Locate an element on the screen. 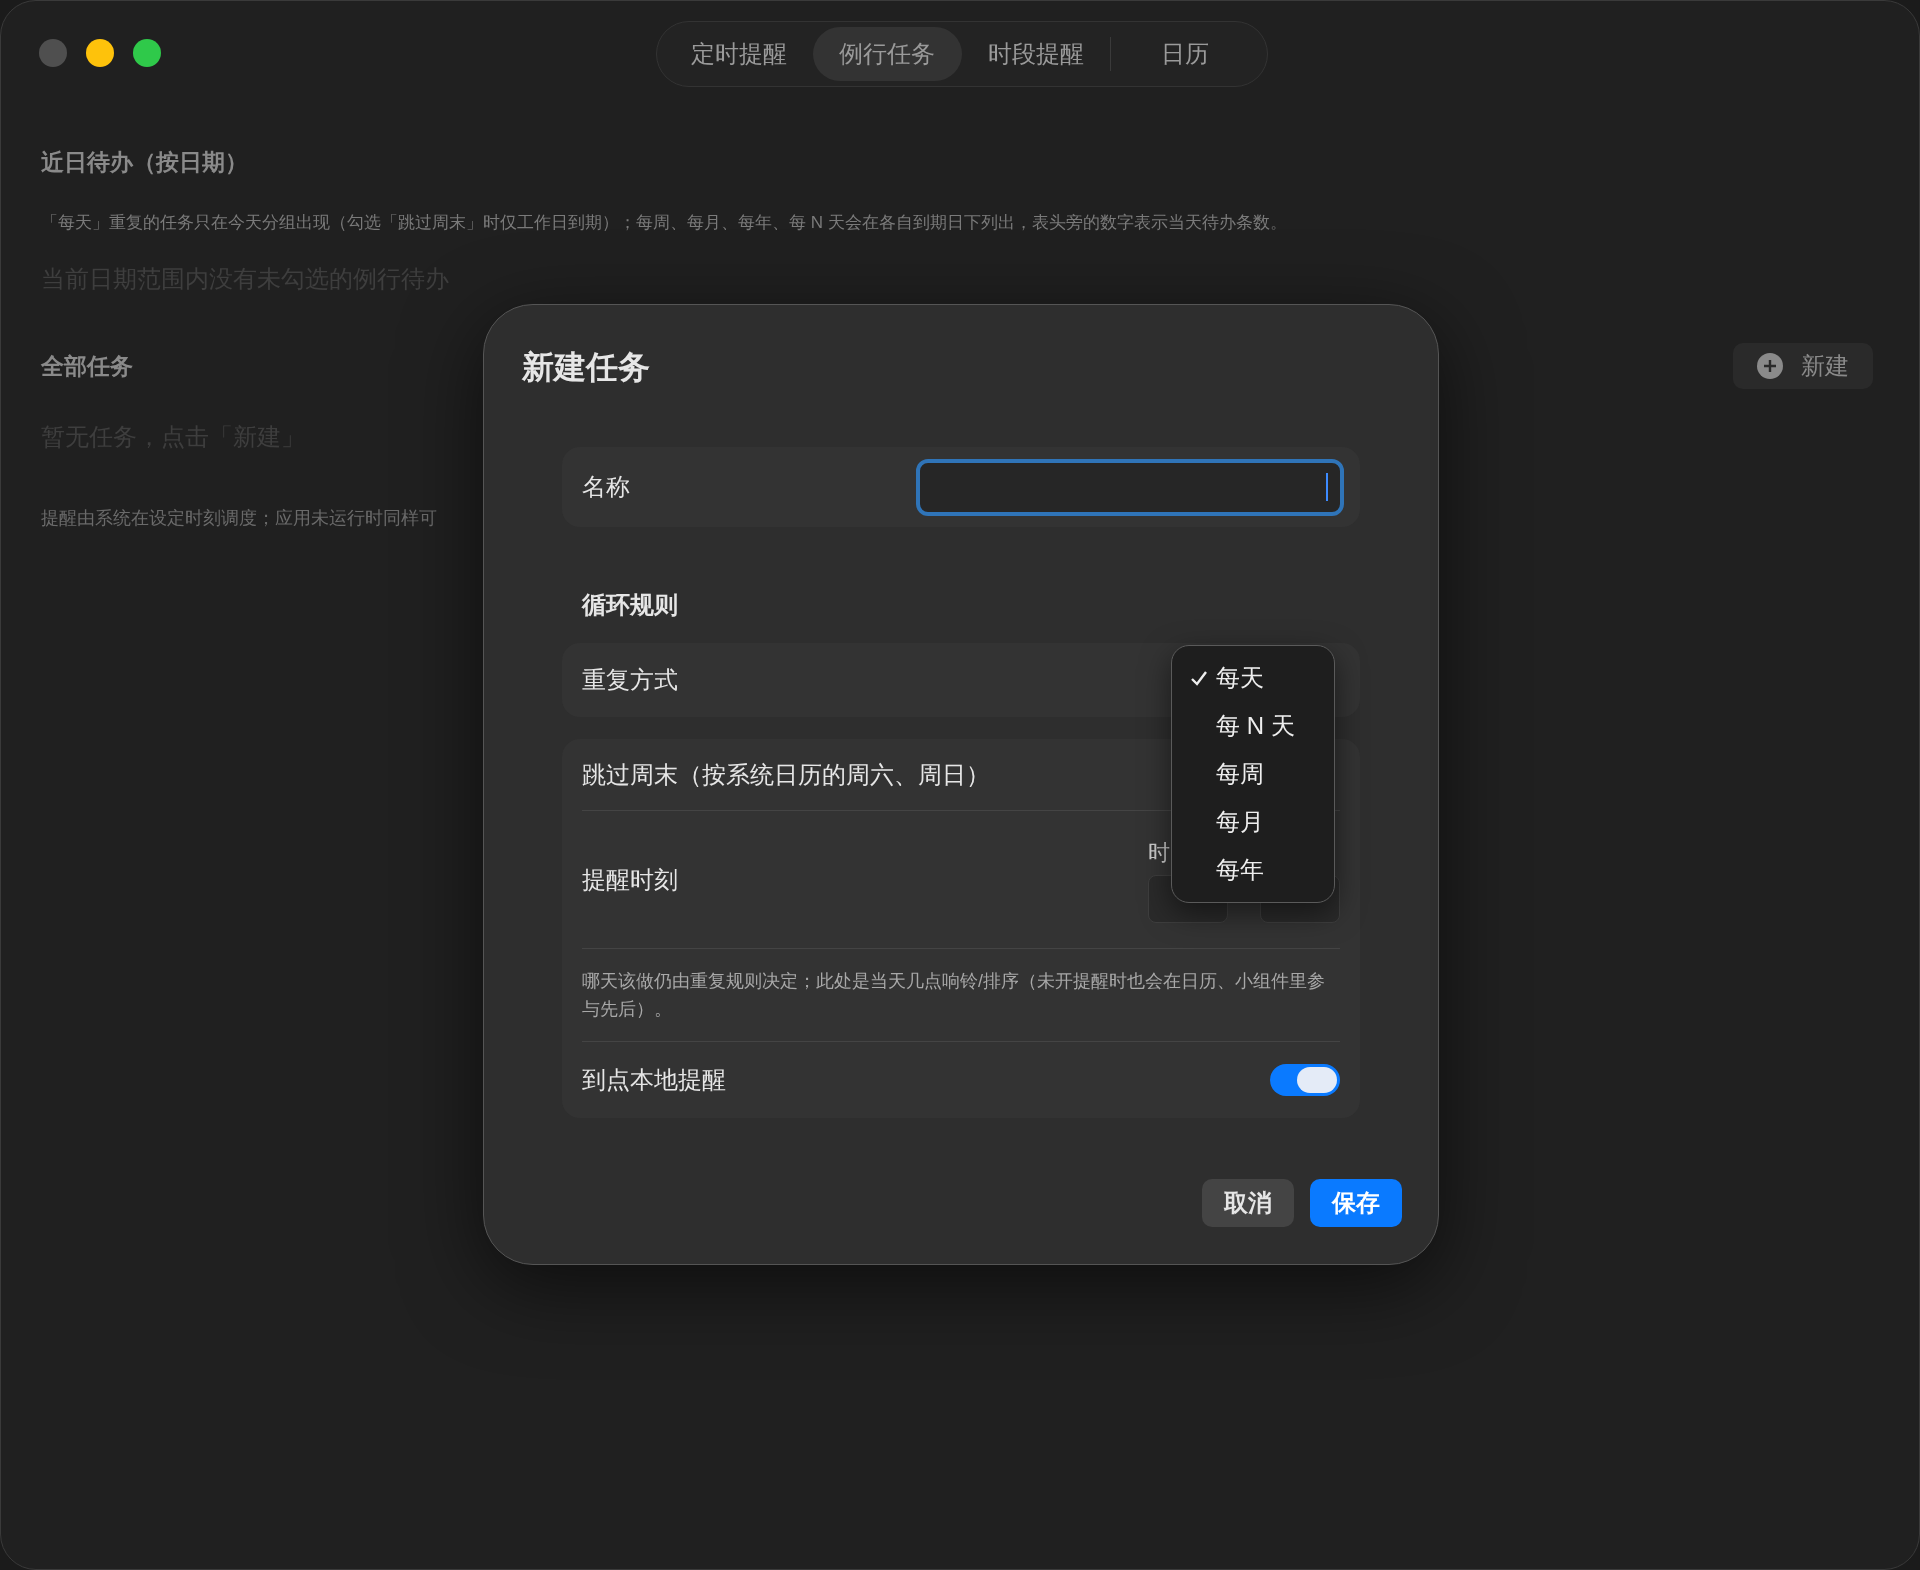 The height and width of the screenshot is (1570, 1920). field-label: 重复方式 is located at coordinates (630, 680).